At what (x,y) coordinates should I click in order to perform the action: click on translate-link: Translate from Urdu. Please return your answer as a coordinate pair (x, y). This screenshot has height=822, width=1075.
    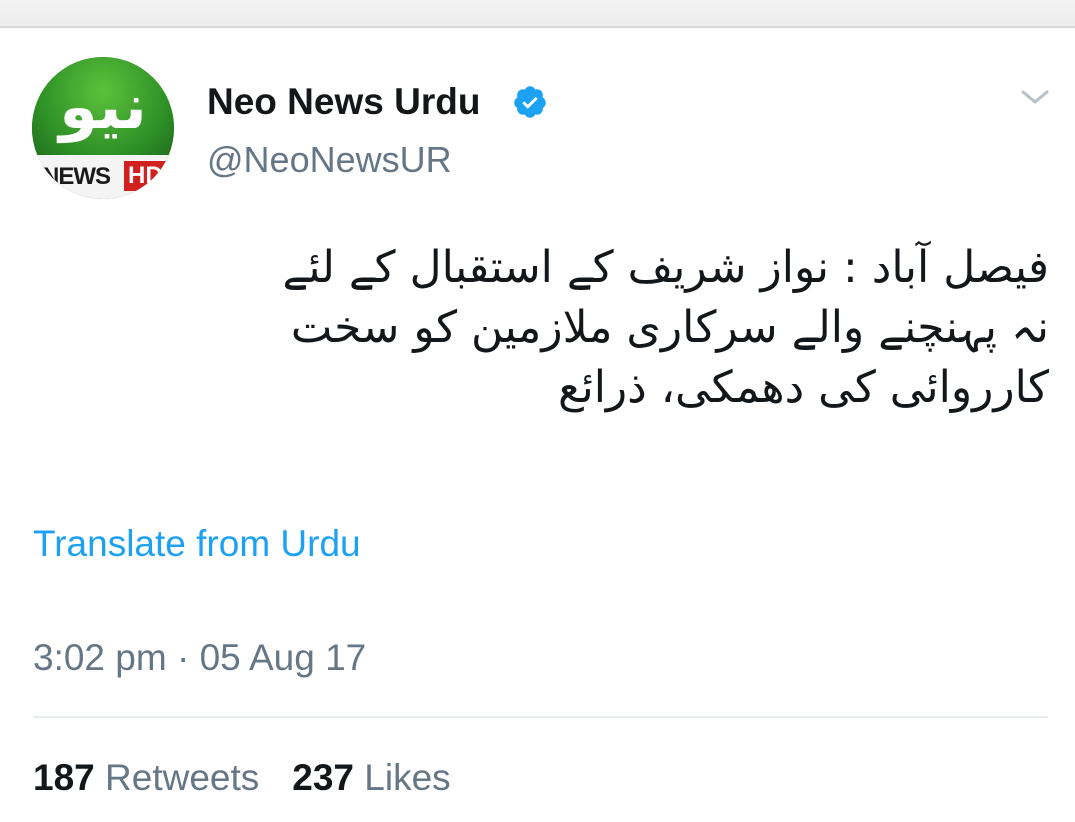
    Looking at the image, I should click on (197, 544).